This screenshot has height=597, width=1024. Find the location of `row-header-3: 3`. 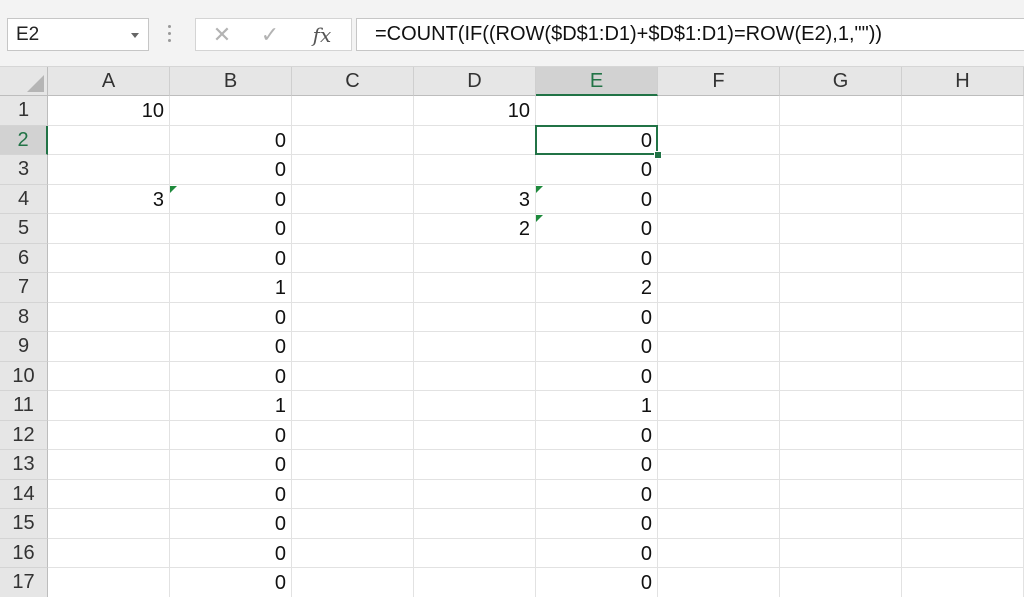

row-header-3: 3 is located at coordinates (24, 170).